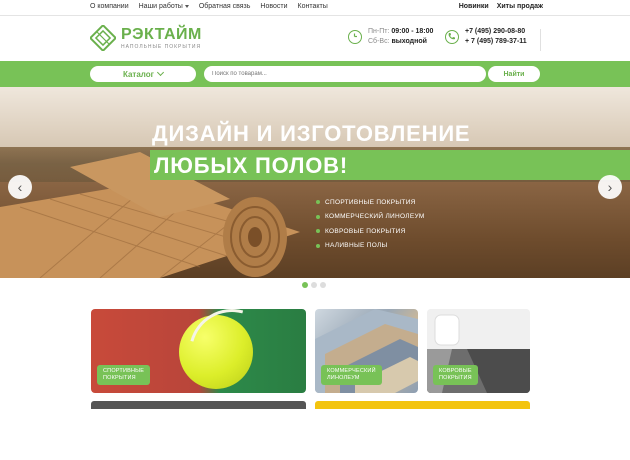  What do you see at coordinates (370, 246) in the screenshot?
I see `hero-list-item: НАЛИВНЫЕ ПОЛЫ` at bounding box center [370, 246].